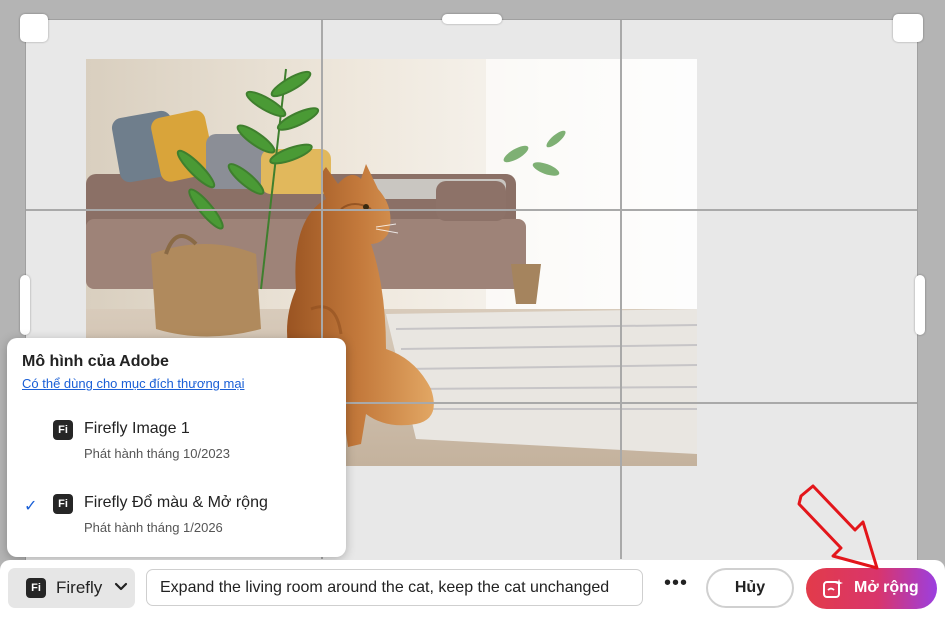 The width and height of the screenshot is (945, 618). I want to click on checkmark-icon: ✓, so click(31, 506).